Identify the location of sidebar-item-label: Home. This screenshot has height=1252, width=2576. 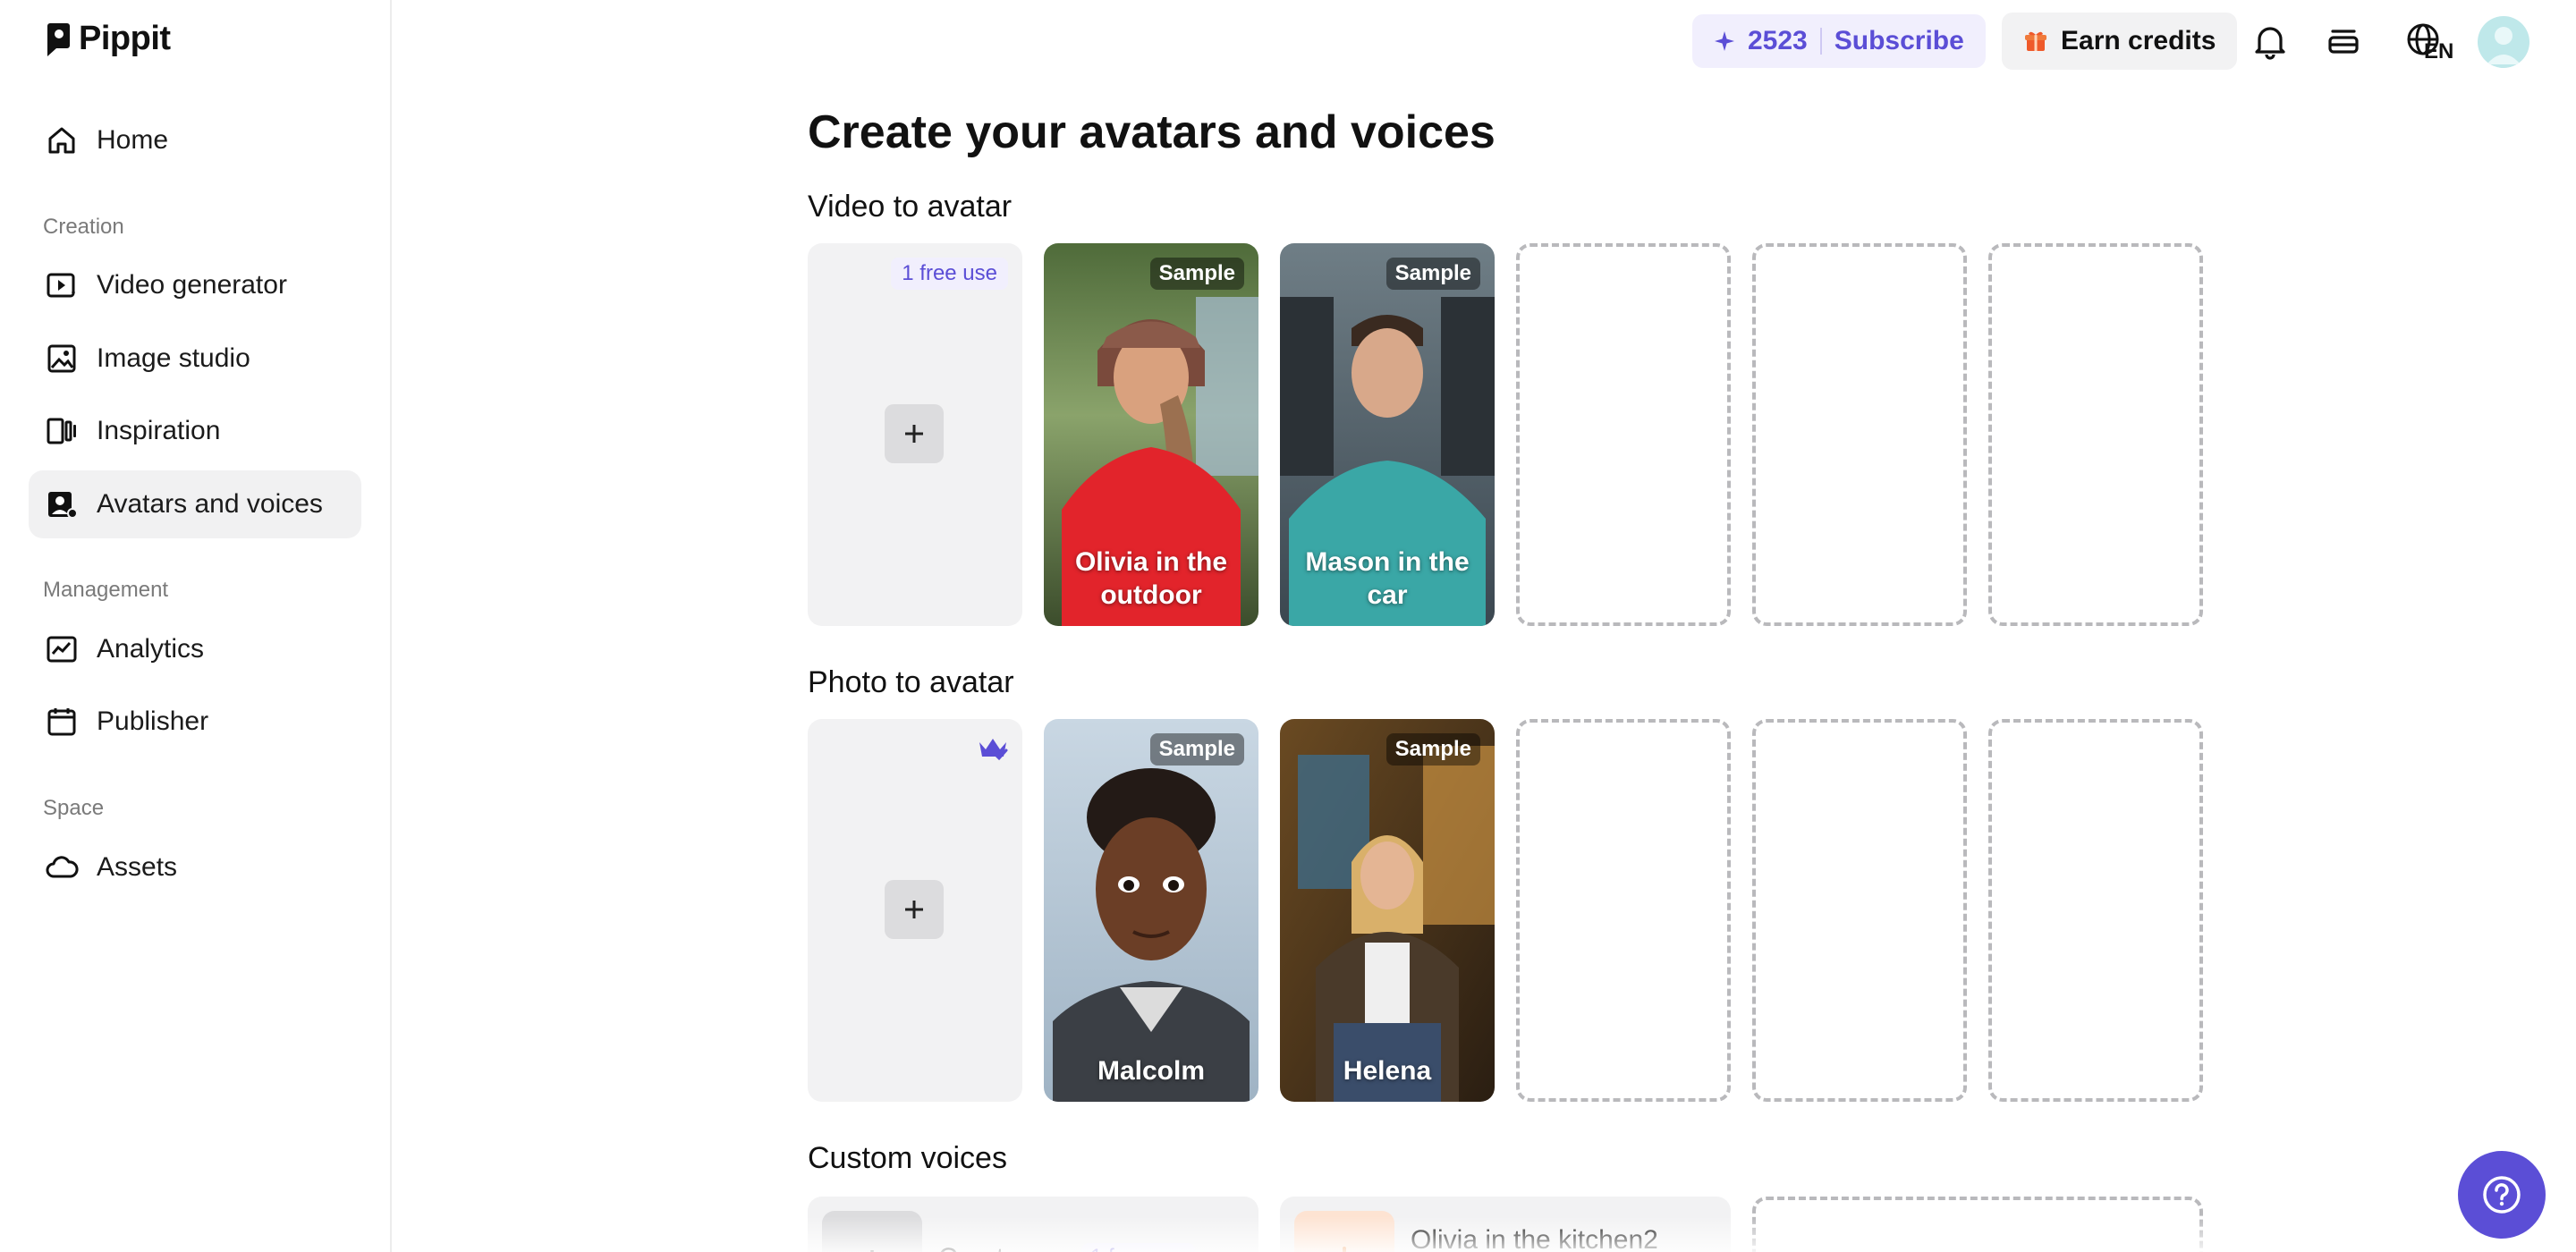
(133, 140).